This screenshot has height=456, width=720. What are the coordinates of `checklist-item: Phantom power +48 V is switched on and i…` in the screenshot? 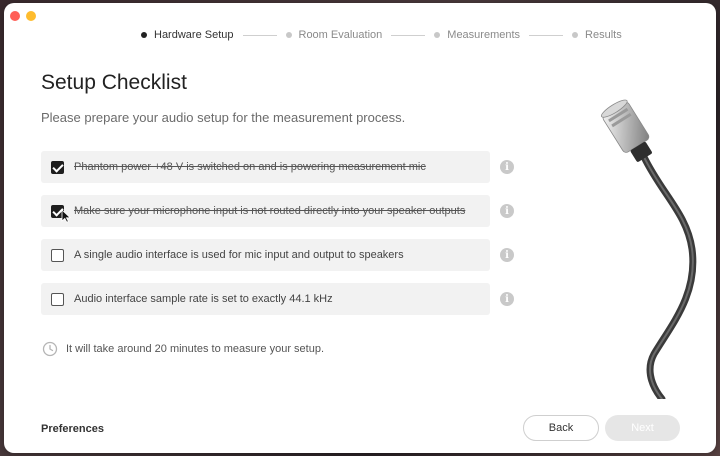 It's located at (279, 167).